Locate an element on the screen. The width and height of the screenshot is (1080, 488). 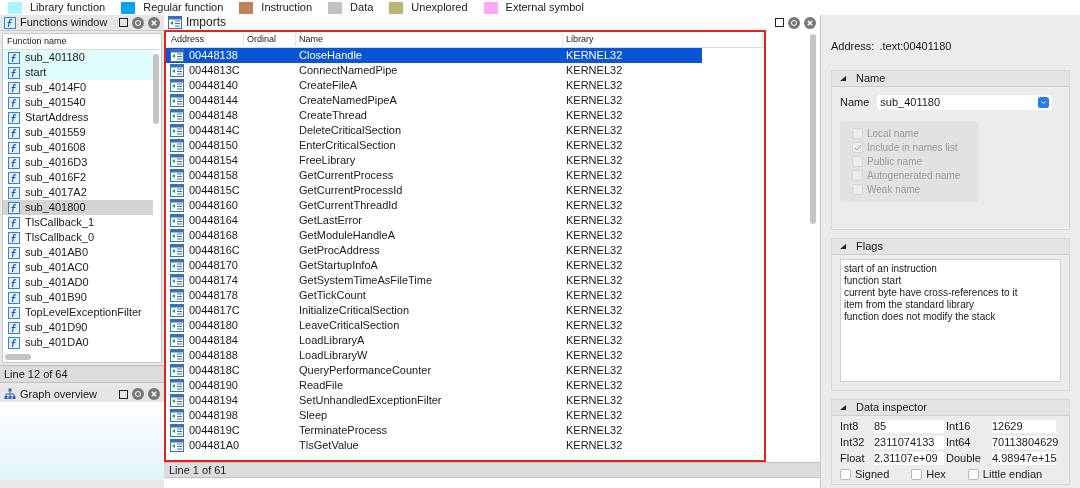
function-row: sub_401800 is located at coordinates (78, 207).